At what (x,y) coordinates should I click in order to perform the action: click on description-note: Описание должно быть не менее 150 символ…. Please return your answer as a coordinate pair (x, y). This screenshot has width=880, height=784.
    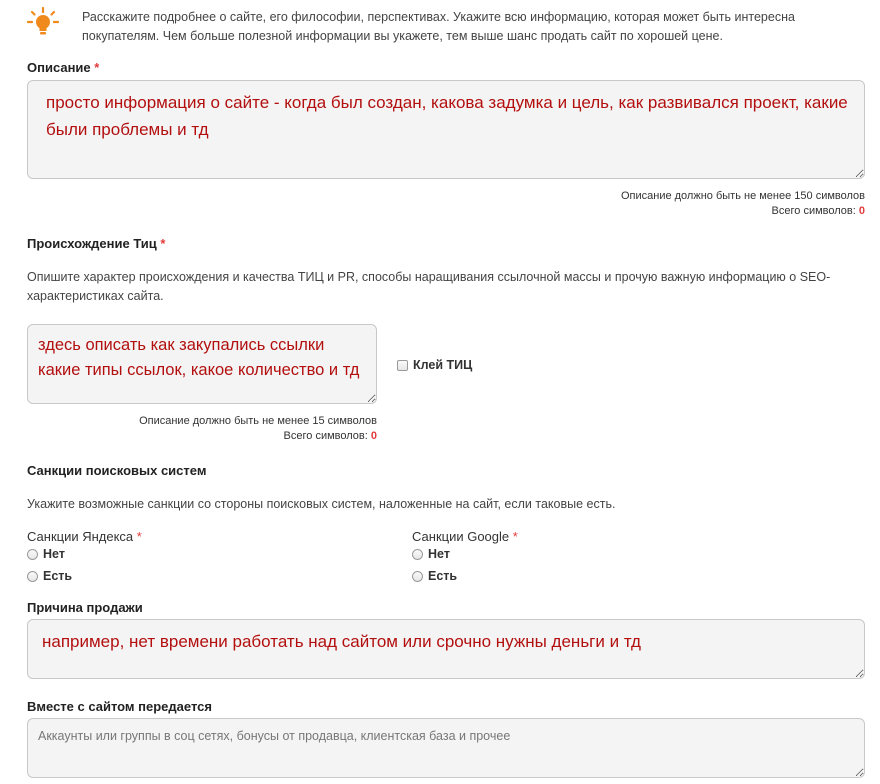
    Looking at the image, I should click on (743, 204).